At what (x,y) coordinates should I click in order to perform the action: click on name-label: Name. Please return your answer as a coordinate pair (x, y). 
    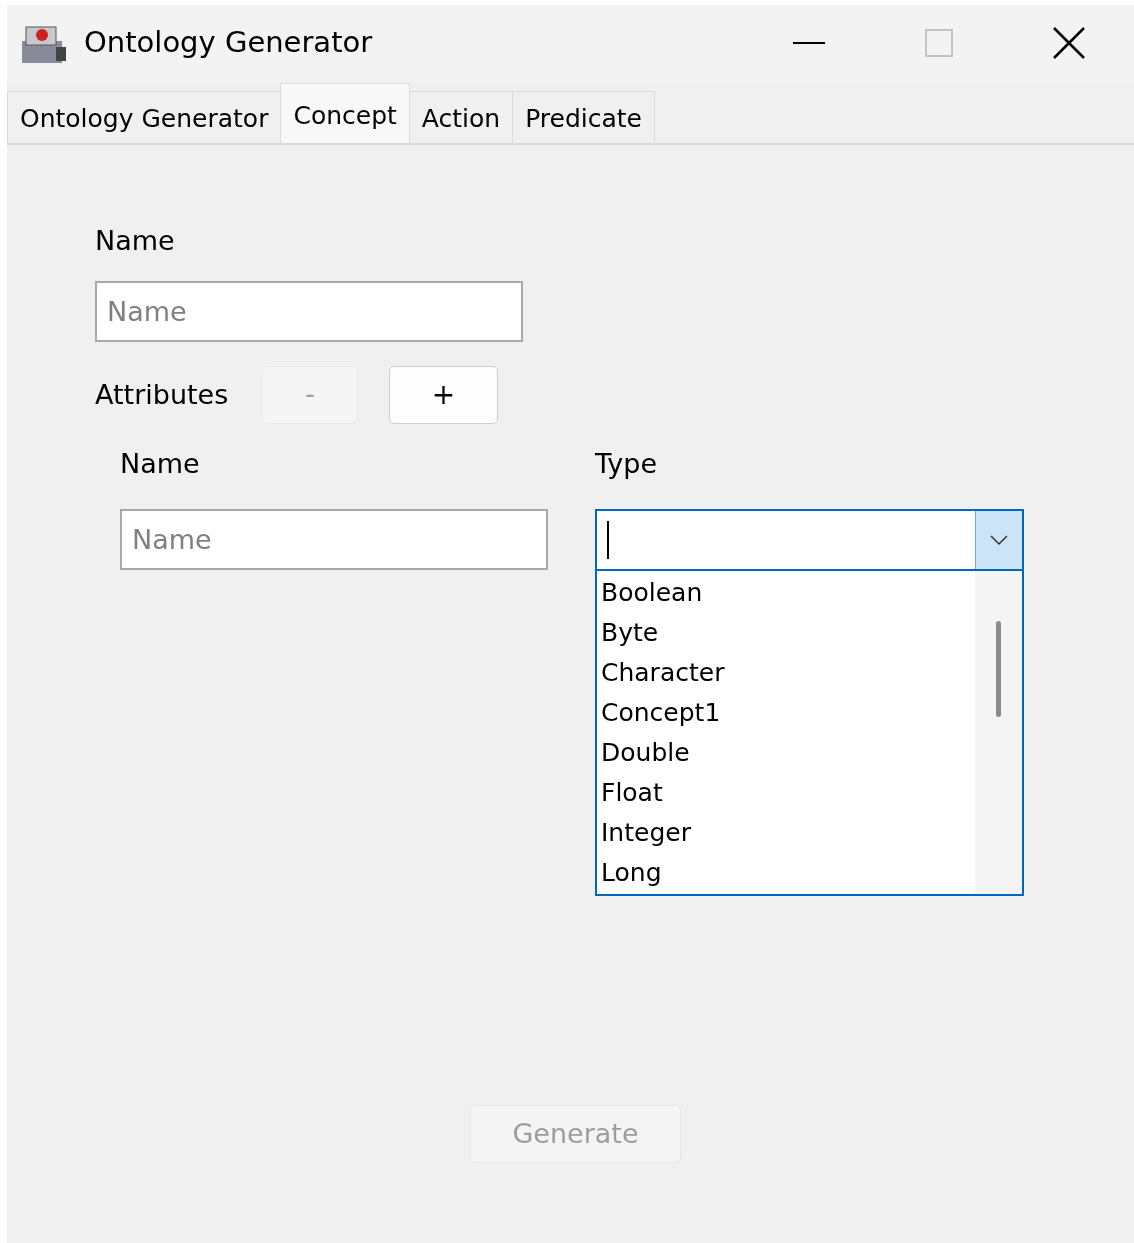
    Looking at the image, I should click on (135, 241).